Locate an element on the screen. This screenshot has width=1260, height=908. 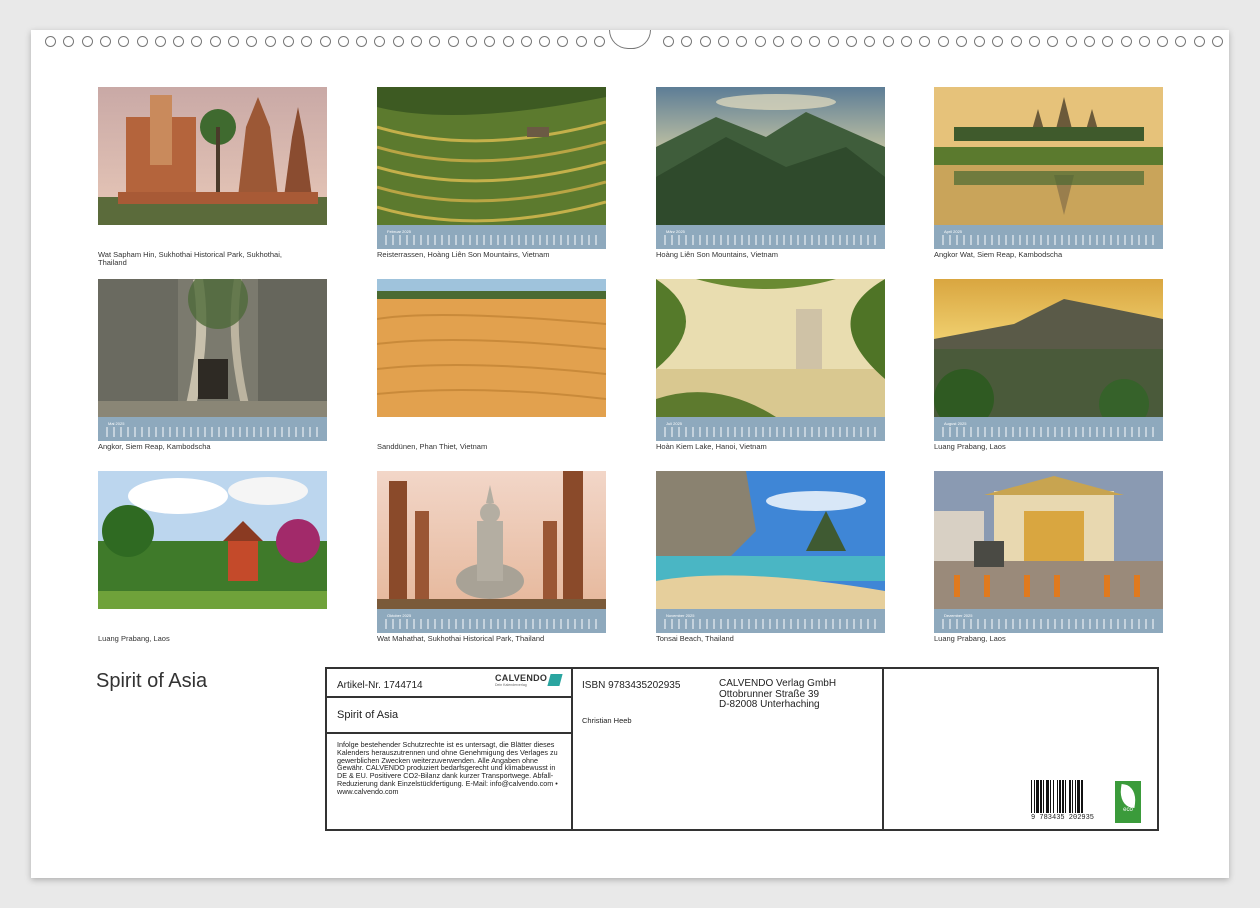
calendar-title: Spirit of Asia is located at coordinates (152, 681).